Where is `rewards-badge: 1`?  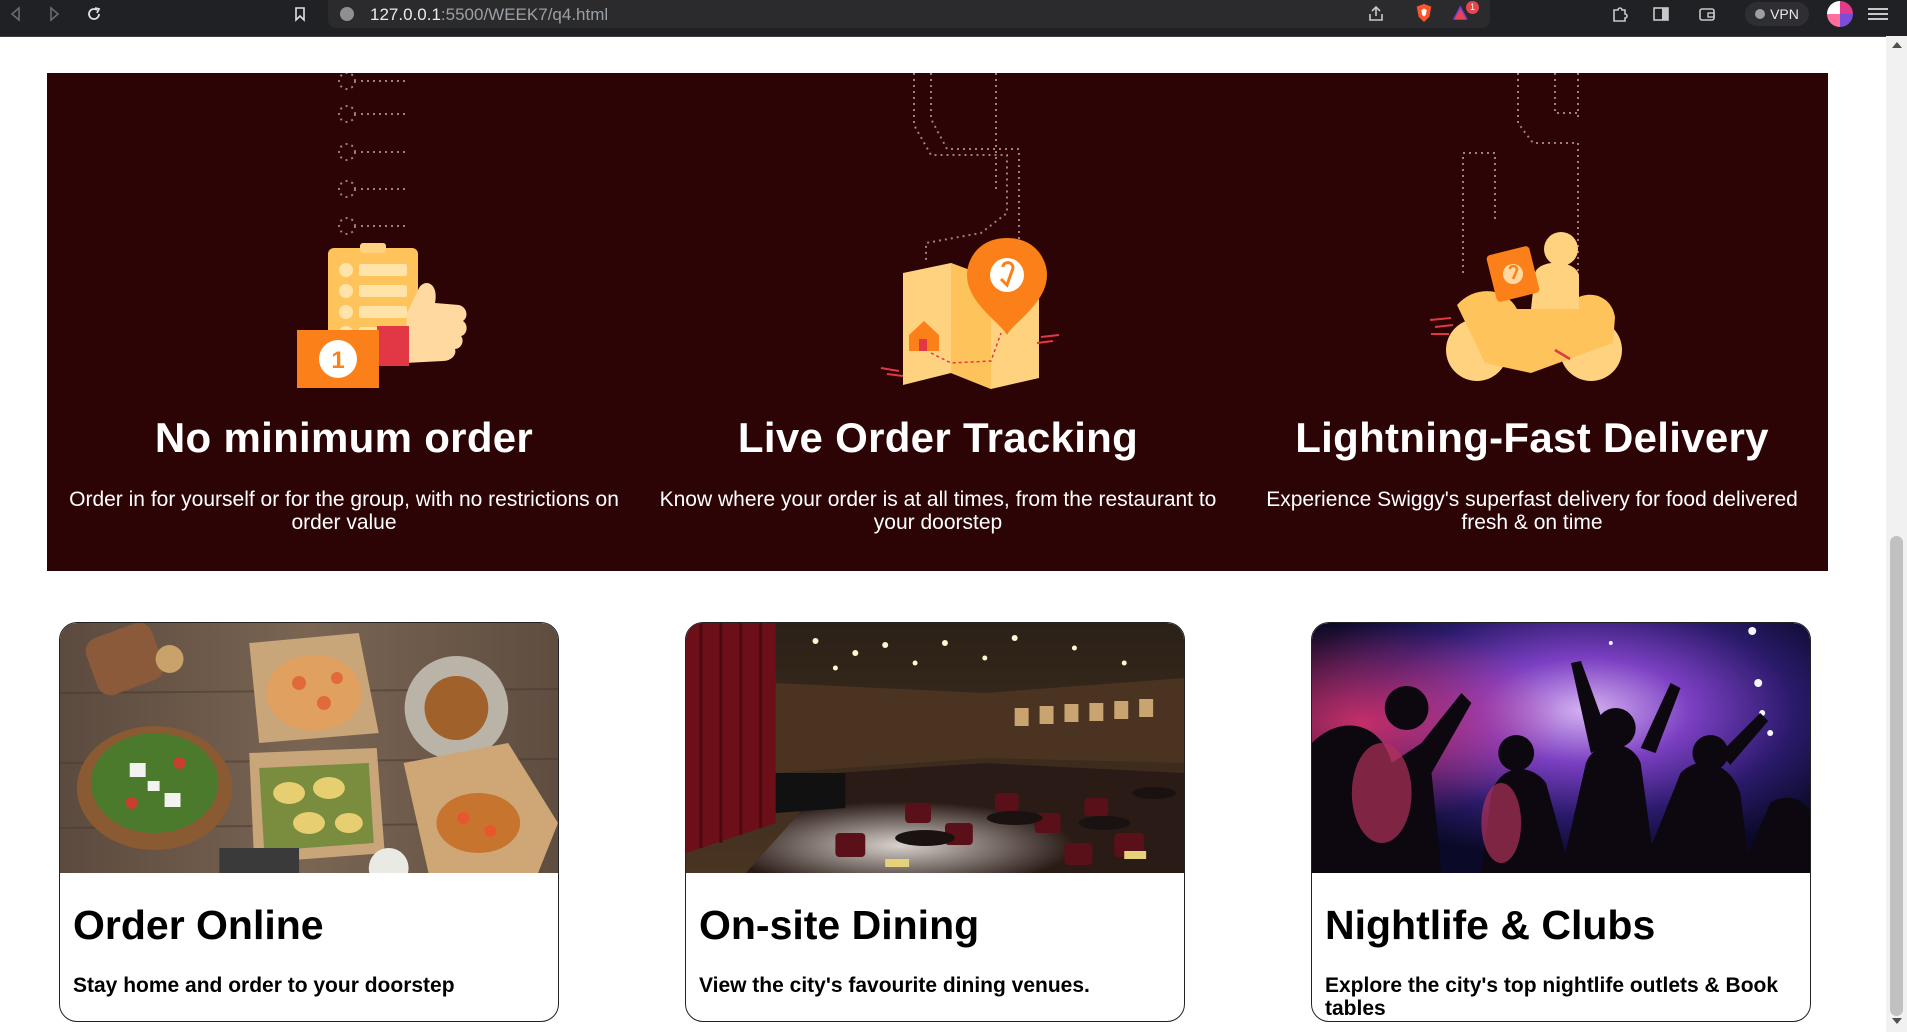 rewards-badge: 1 is located at coordinates (1472, 7).